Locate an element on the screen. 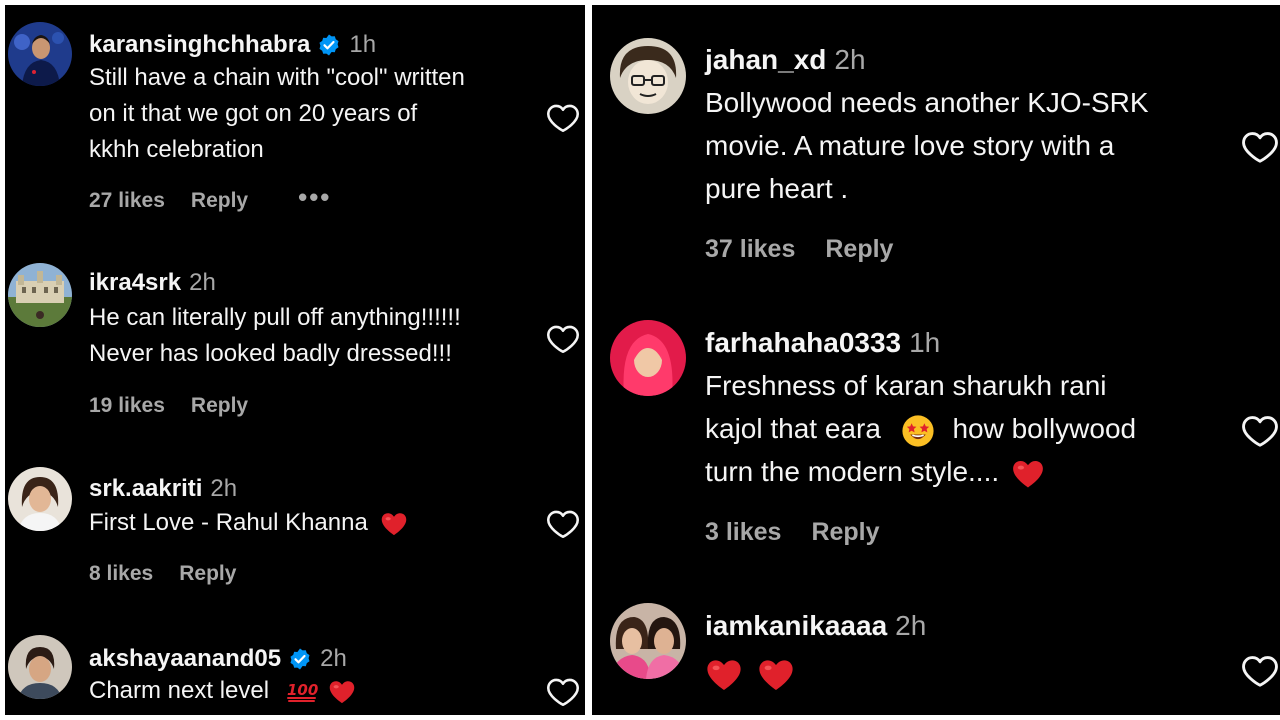 Image resolution: width=1280 pixels, height=720 pixels. comment-text-line: how bollywood is located at coordinates (1044, 428).